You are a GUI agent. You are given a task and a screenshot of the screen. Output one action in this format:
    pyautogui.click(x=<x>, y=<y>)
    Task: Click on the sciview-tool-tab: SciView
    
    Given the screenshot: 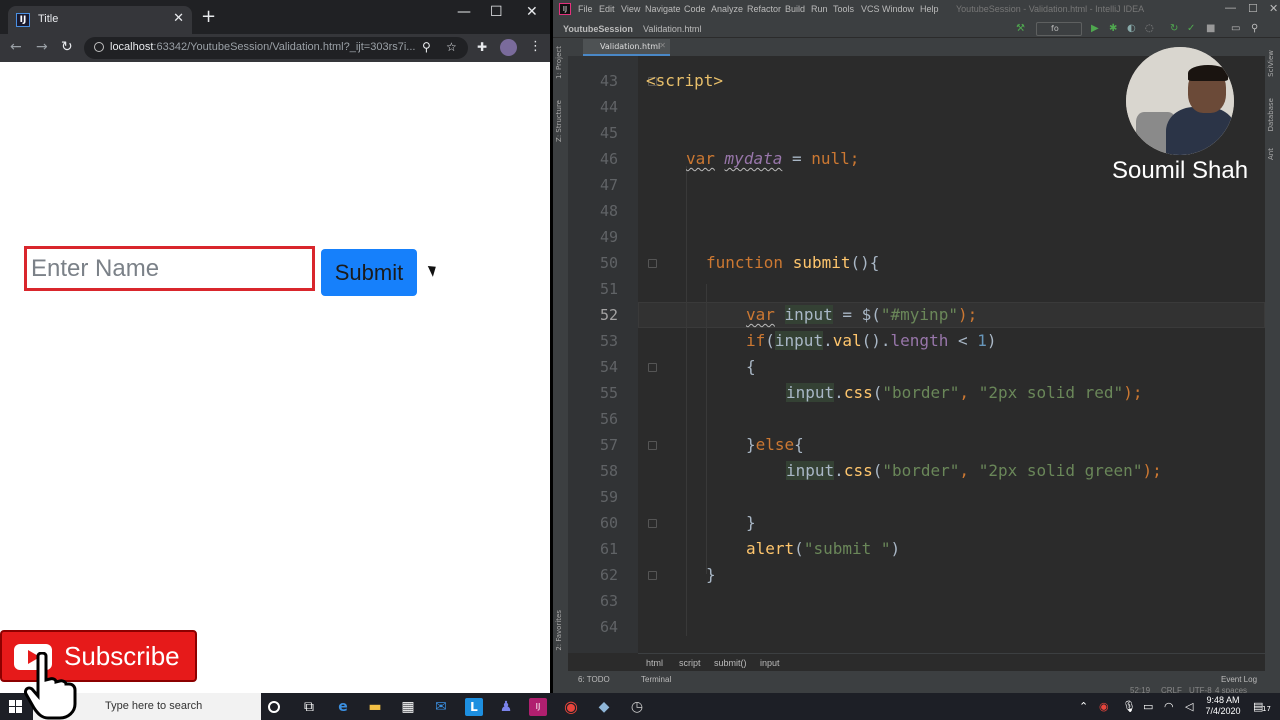 What is the action you would take?
    pyautogui.click(x=1271, y=63)
    